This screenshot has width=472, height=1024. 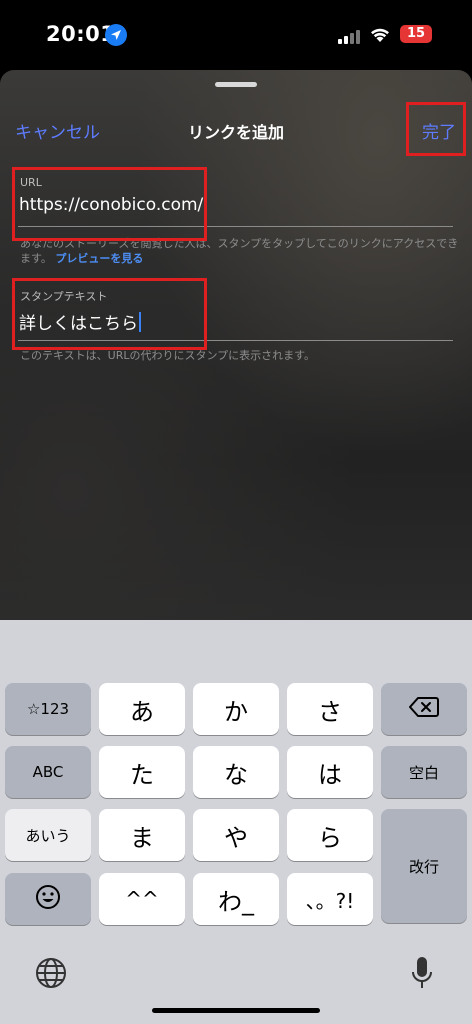 What do you see at coordinates (424, 866) in the screenshot?
I see `return-key: 改行` at bounding box center [424, 866].